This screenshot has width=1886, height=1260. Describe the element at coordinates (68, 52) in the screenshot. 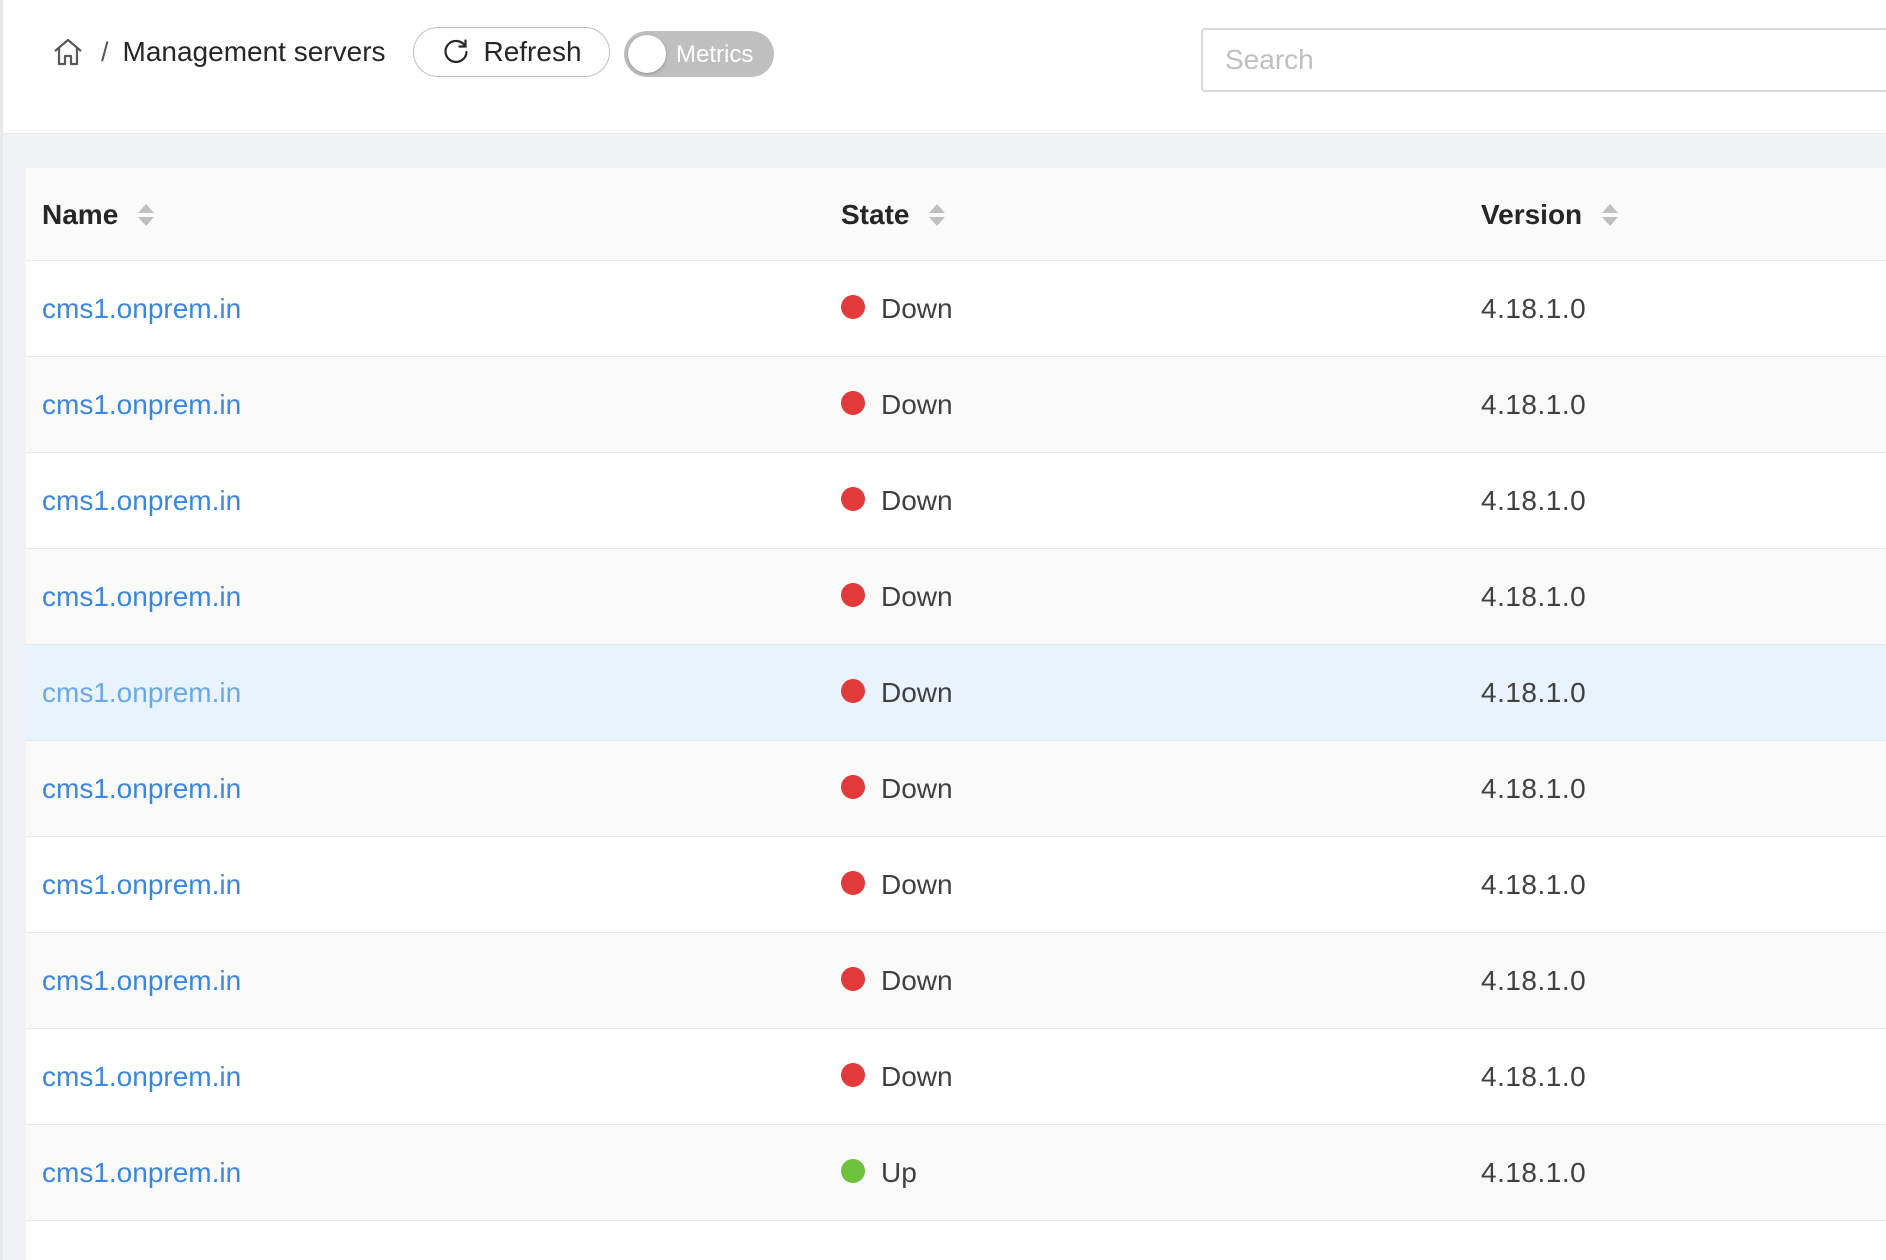

I see `home-icon` at that location.